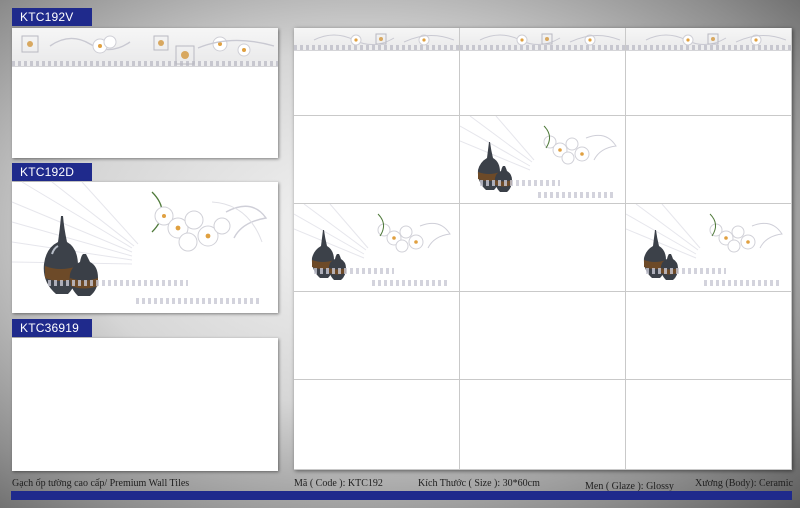 The width and height of the screenshot is (800, 508). Describe the element at coordinates (401, 495) in the screenshot. I see `footer-accent-bar` at that location.